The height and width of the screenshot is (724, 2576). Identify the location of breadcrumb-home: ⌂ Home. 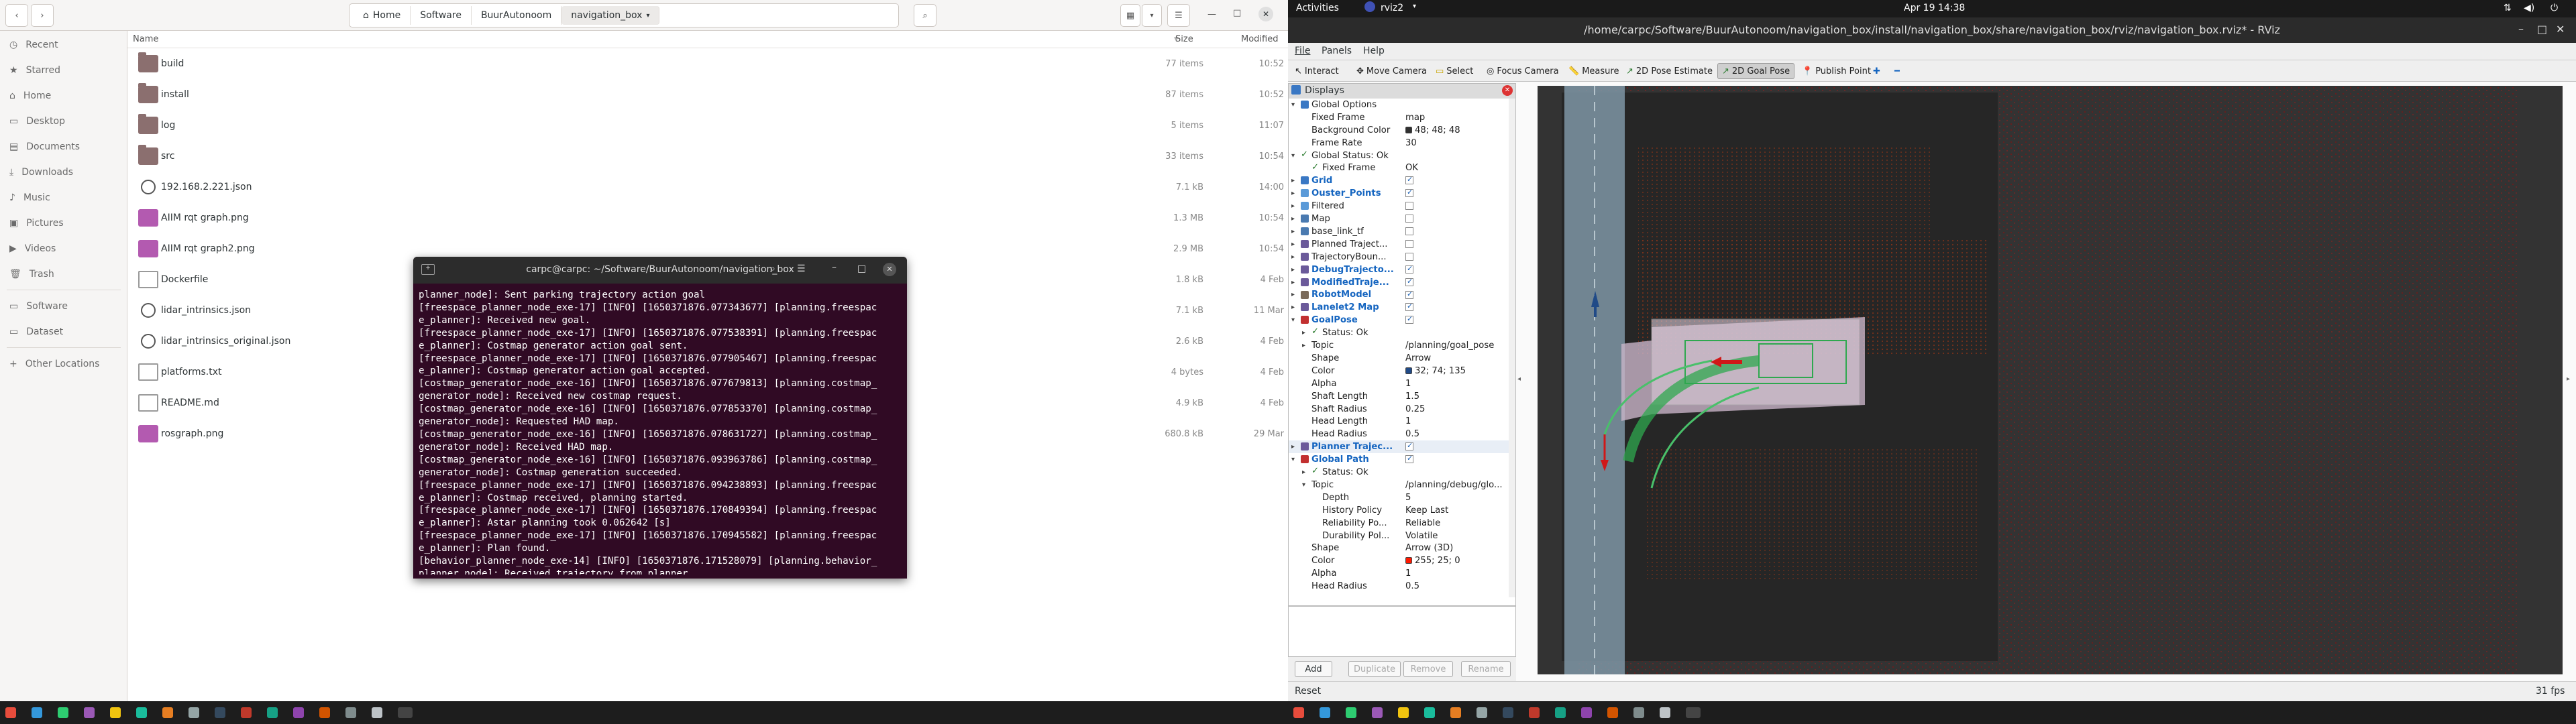
(382, 15).